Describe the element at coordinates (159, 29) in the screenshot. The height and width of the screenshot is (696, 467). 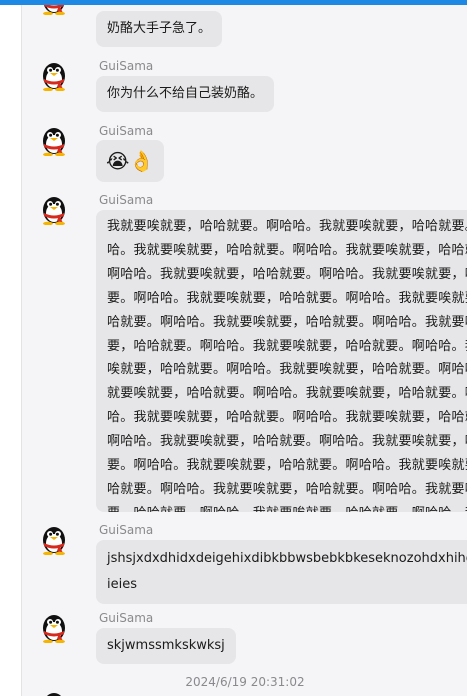
I see `message-bubble: 奶酪大手子急了。` at that location.